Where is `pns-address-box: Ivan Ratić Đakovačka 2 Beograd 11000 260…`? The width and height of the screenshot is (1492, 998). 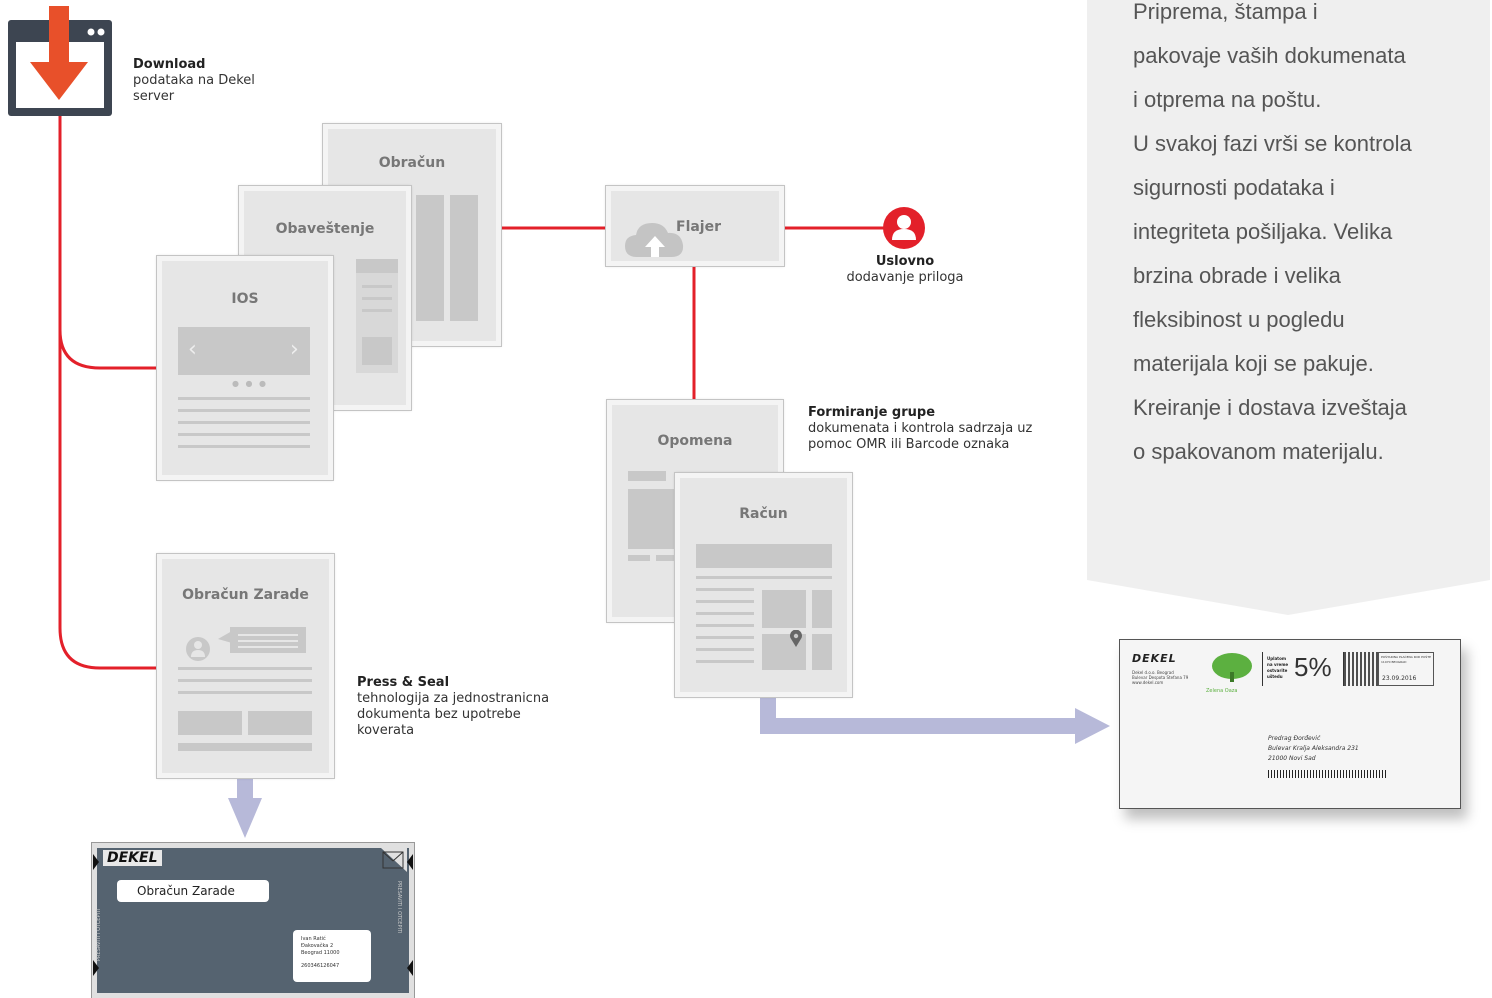
pns-address-box: Ivan Ratić Đakovačka 2 Beograd 11000 260… is located at coordinates (332, 956).